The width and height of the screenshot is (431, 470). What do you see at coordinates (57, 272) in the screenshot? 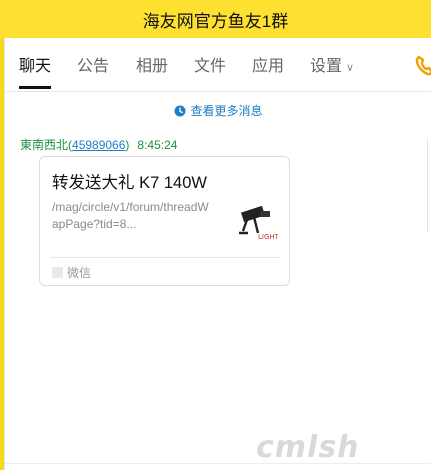
I see `wechat-icon` at bounding box center [57, 272].